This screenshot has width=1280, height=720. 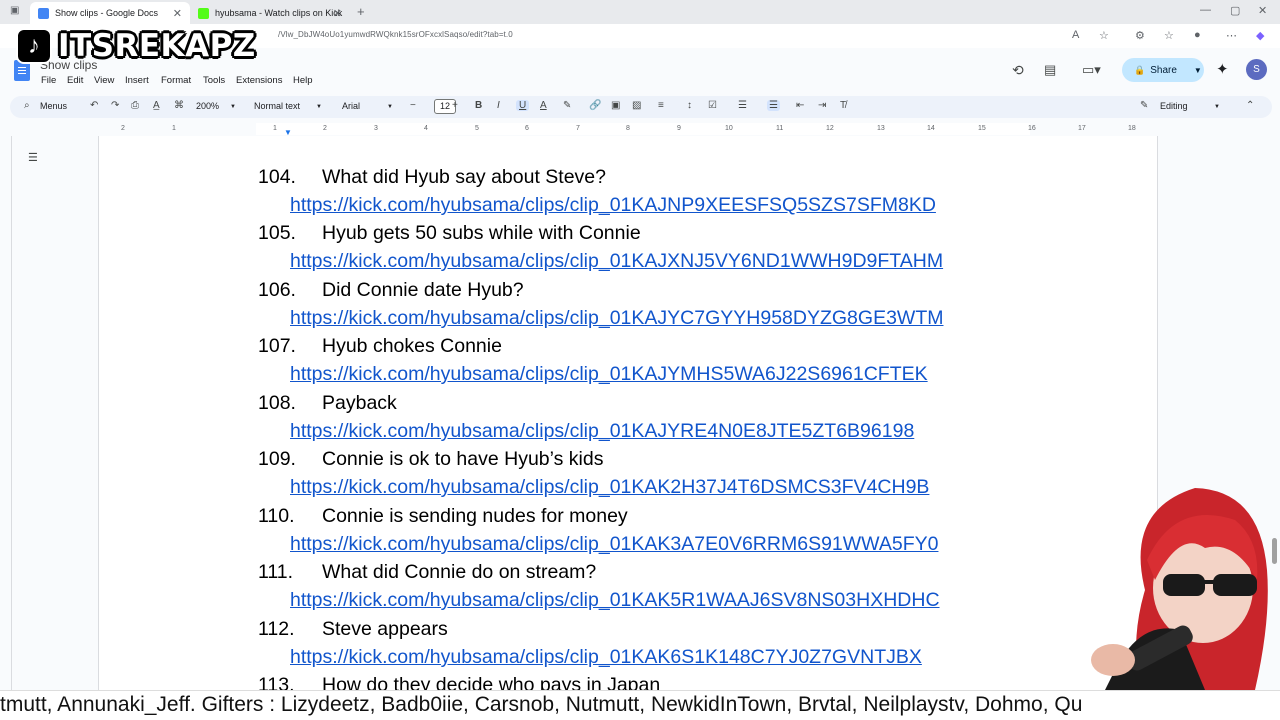 I want to click on redo-icon: ↷, so click(x=115, y=105).